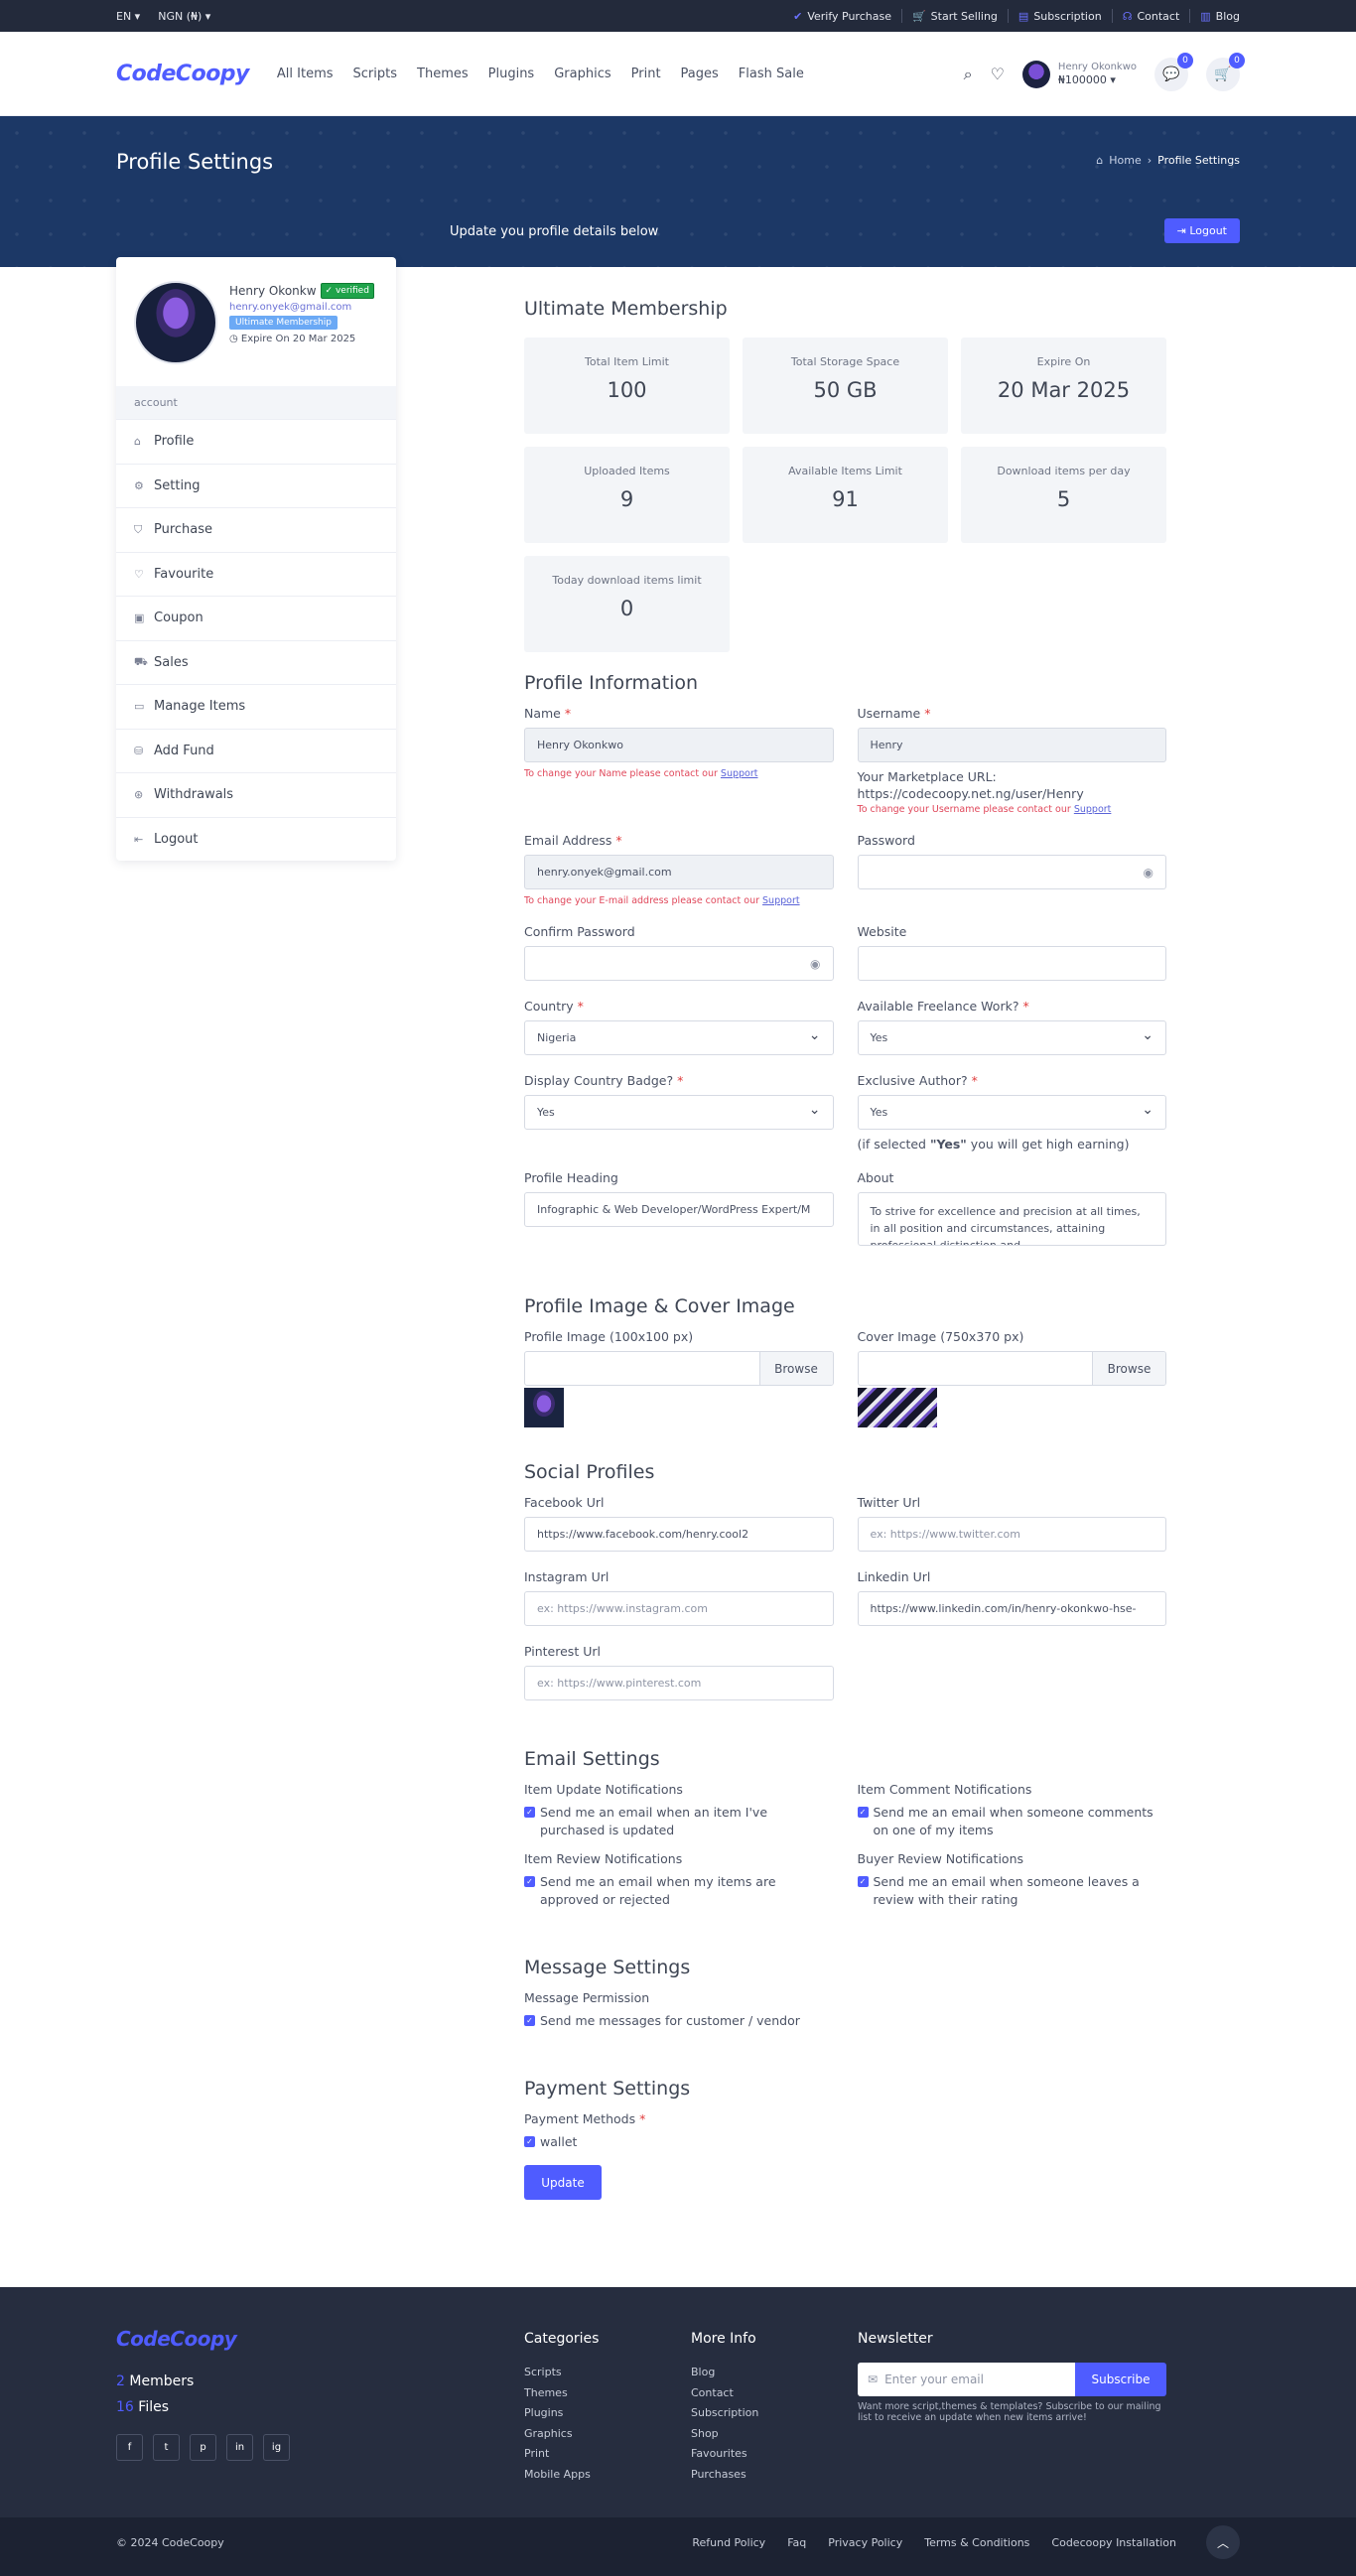  Describe the element at coordinates (1201, 231) in the screenshot. I see `logout-button: ⇥ Logout` at that location.